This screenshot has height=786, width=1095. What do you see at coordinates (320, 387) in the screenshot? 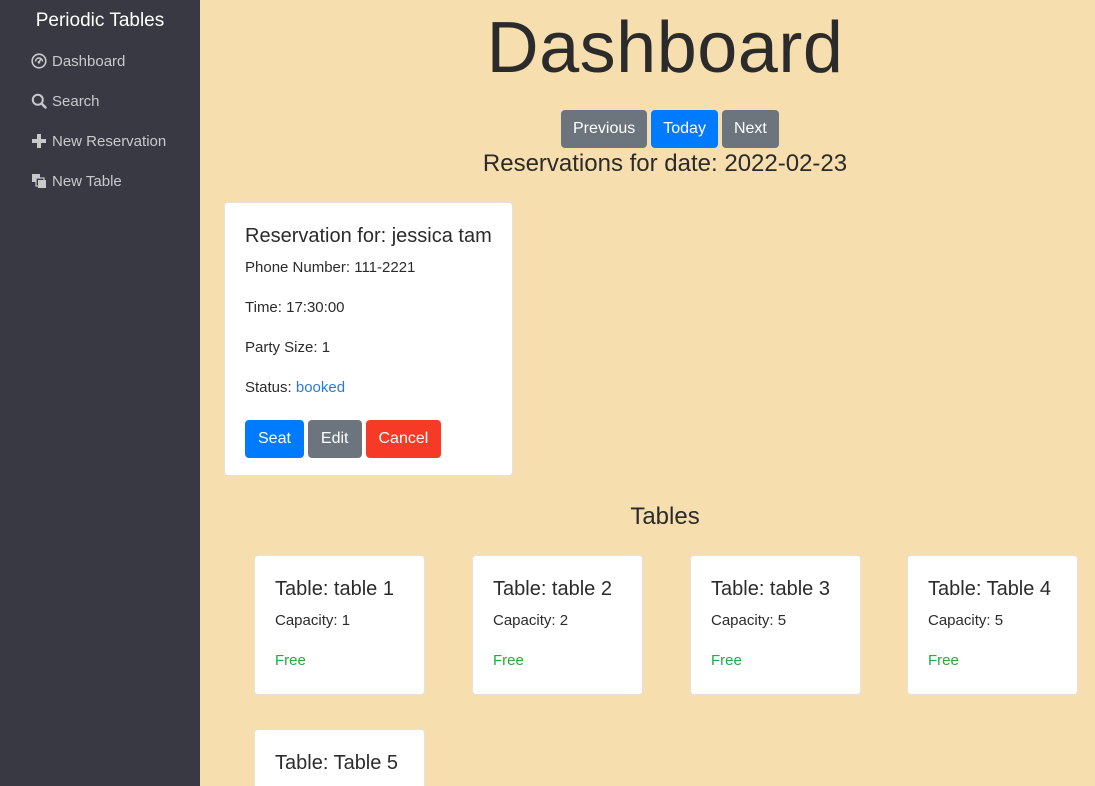
I see `status-badge: booked` at bounding box center [320, 387].